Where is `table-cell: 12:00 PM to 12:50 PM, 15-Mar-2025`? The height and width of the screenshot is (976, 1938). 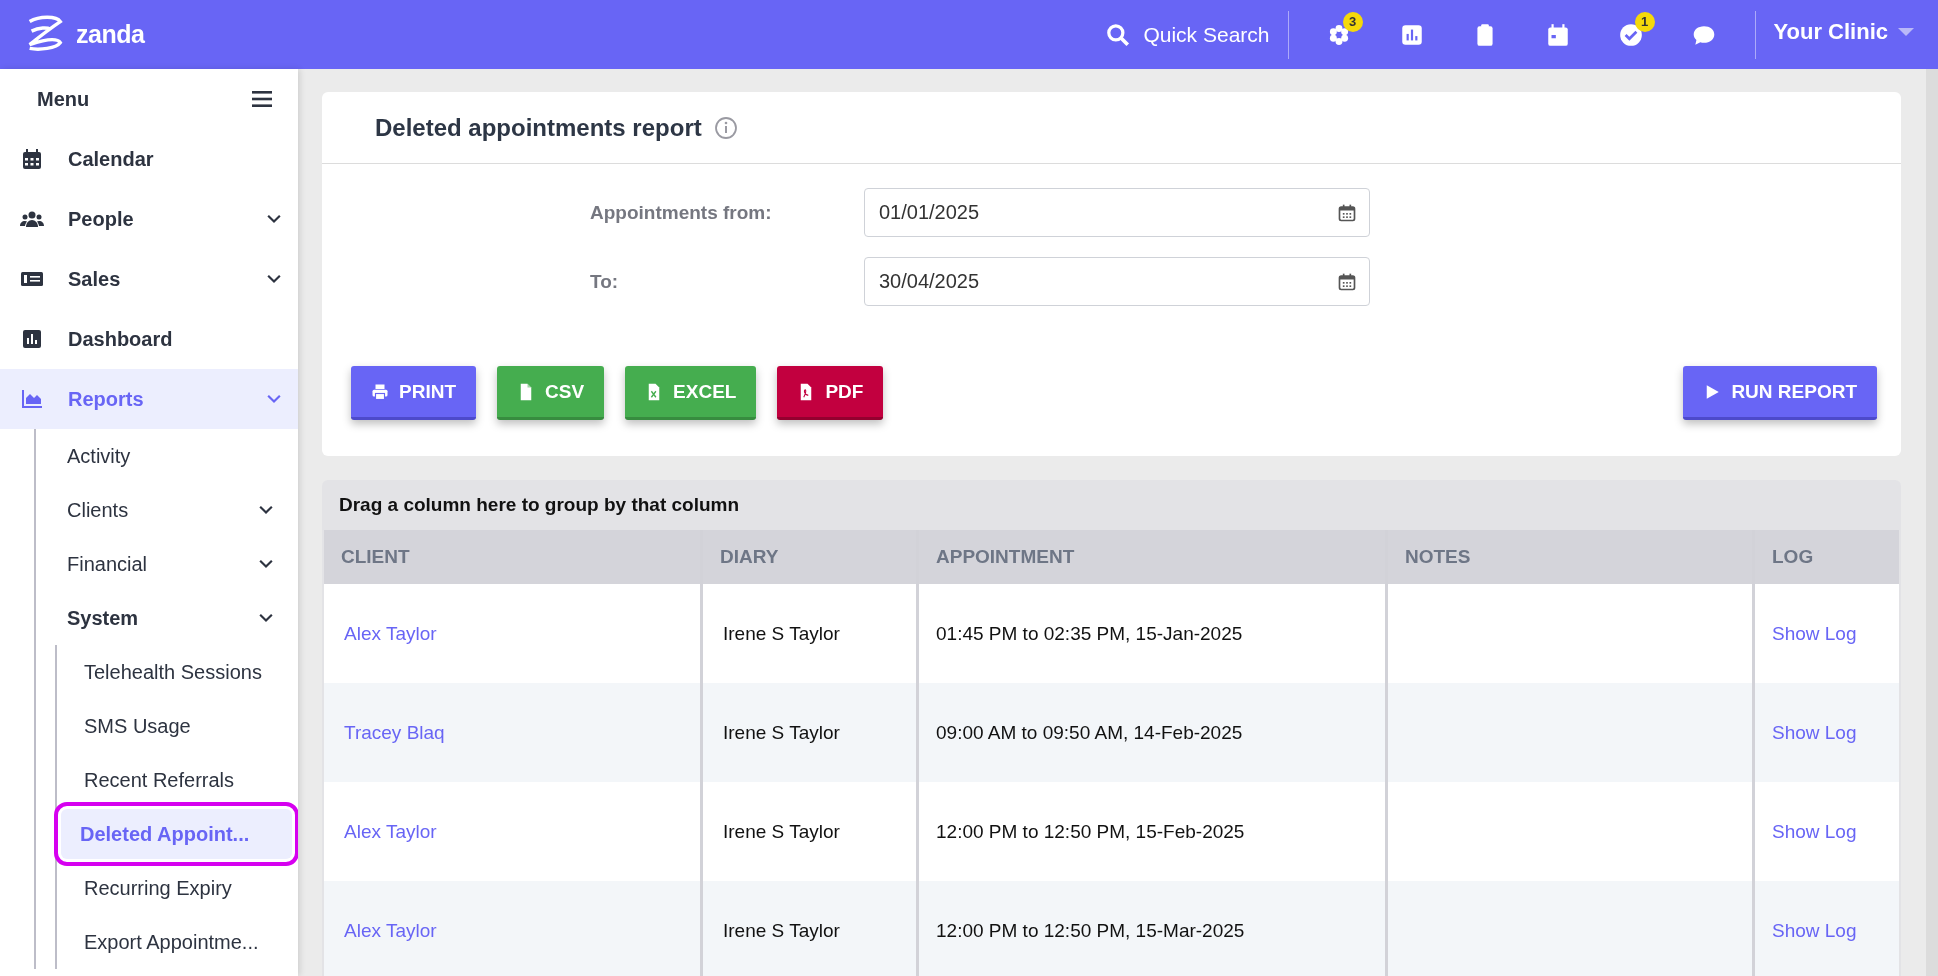
table-cell: 12:00 PM to 12:50 PM, 15-Mar-2025 is located at coordinates (1152, 928).